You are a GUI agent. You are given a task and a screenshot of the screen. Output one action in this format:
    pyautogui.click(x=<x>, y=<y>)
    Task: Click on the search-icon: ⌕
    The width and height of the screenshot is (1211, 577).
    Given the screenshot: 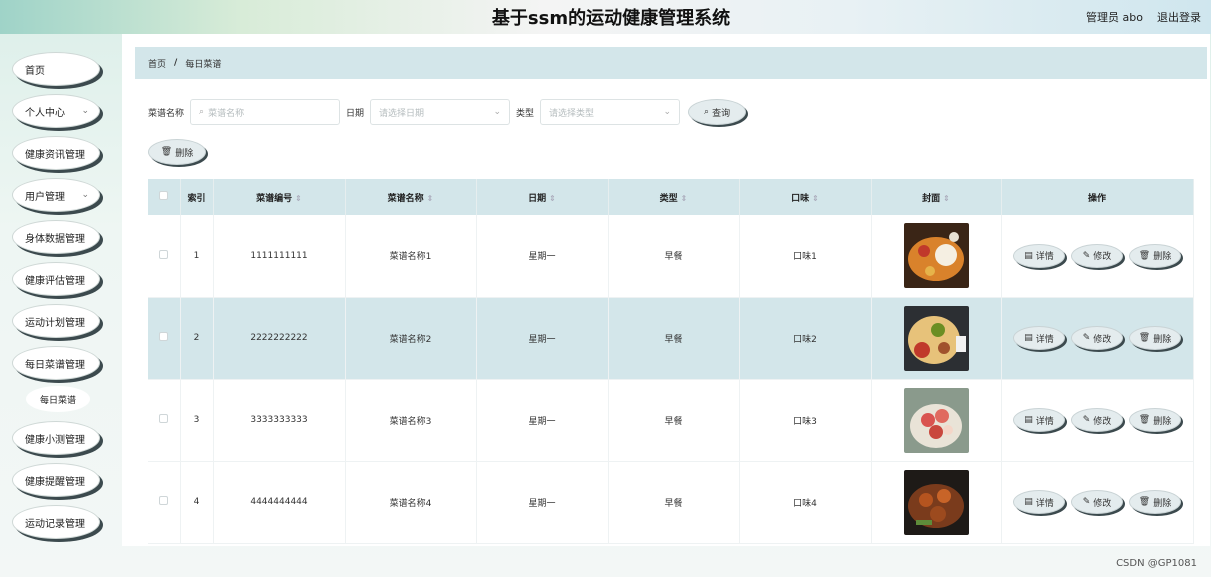 What is the action you would take?
    pyautogui.click(x=707, y=112)
    